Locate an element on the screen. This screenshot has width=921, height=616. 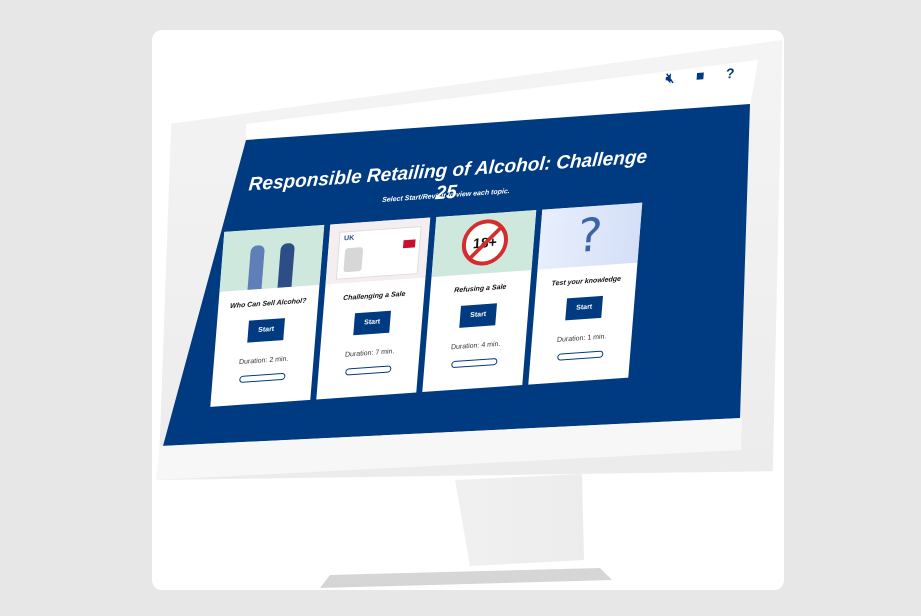
id-photo is located at coordinates (353, 260).